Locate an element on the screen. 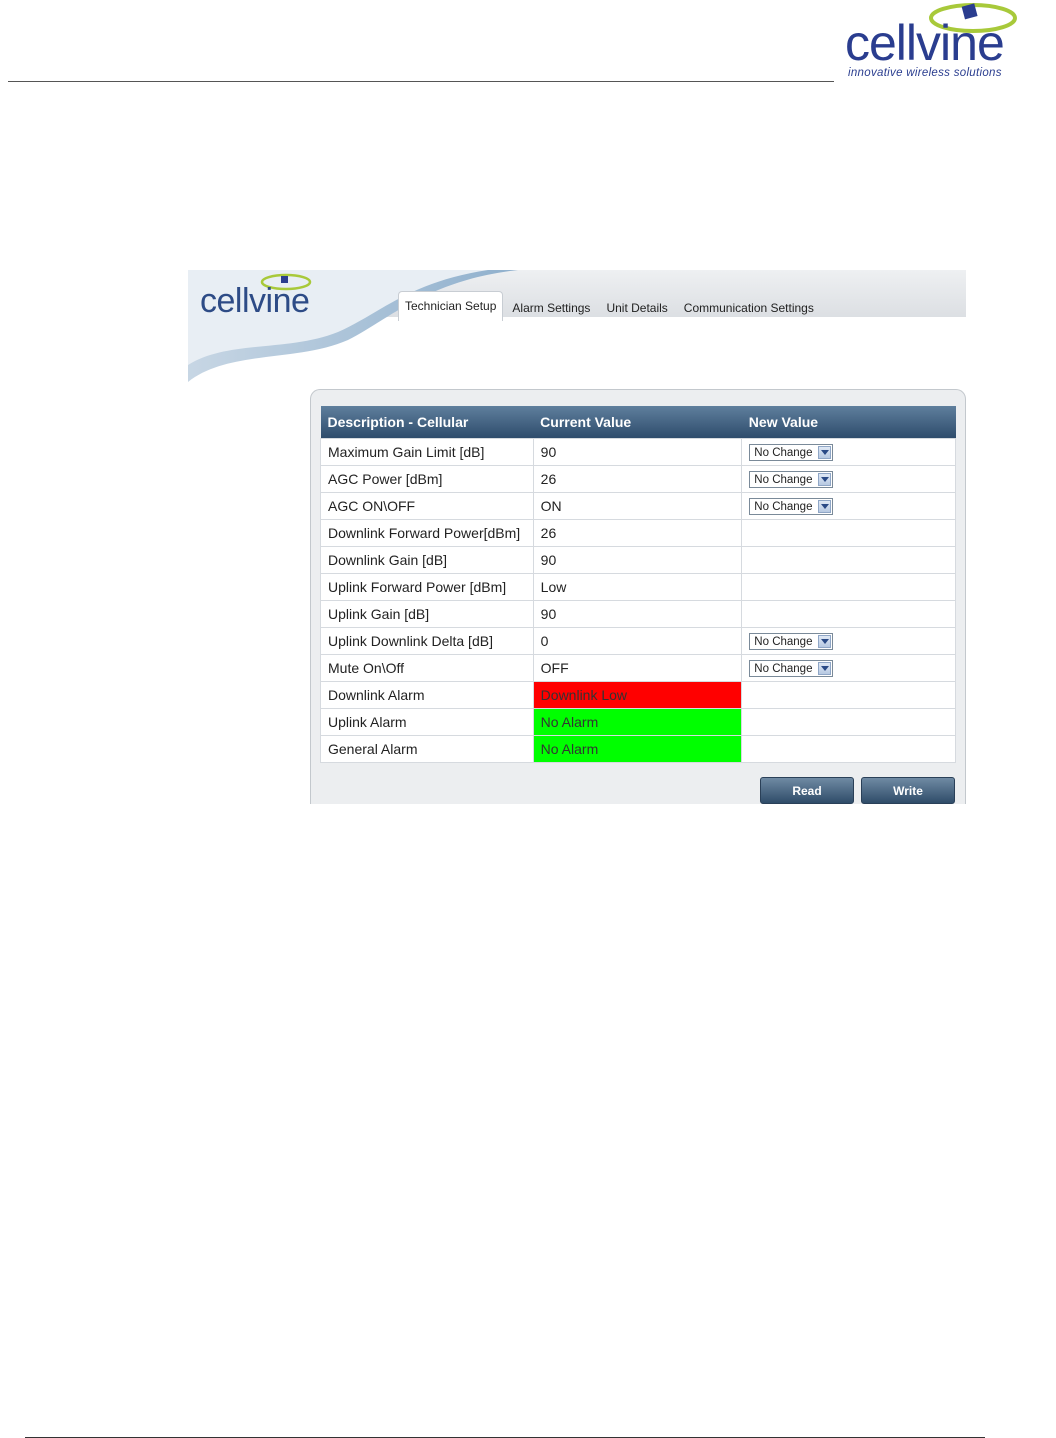  table-row: Uplink Forward Power [dBm] Low is located at coordinates (638, 587).